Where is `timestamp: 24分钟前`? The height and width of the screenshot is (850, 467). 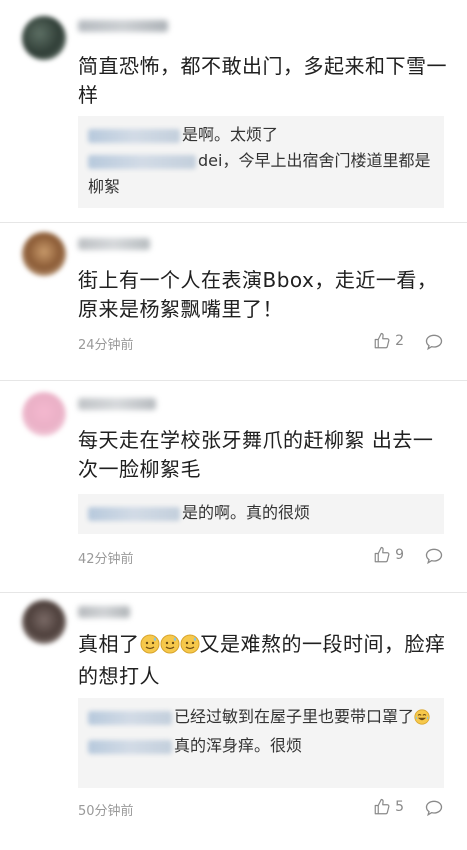 timestamp: 24分钟前 is located at coordinates (106, 345).